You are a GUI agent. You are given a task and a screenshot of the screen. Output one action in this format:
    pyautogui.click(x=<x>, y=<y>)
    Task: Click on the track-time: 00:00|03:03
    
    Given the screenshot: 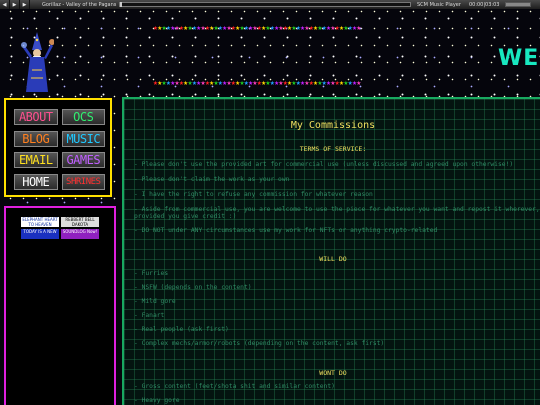 What is the action you would take?
    pyautogui.click(x=484, y=4)
    